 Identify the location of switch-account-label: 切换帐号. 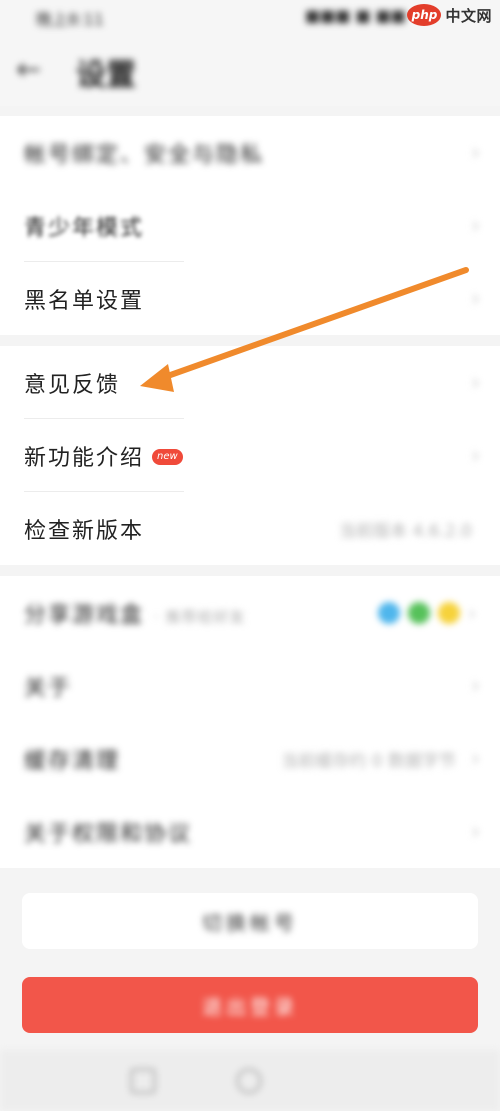
(250, 922).